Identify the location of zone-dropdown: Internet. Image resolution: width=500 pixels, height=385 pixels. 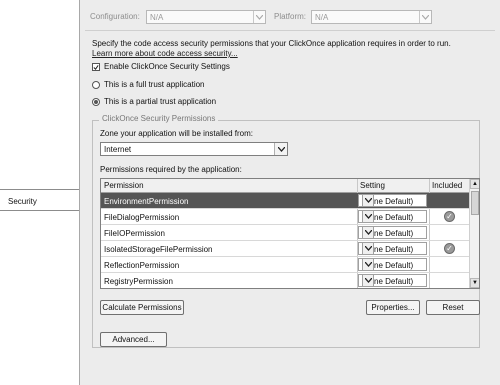
(194, 149).